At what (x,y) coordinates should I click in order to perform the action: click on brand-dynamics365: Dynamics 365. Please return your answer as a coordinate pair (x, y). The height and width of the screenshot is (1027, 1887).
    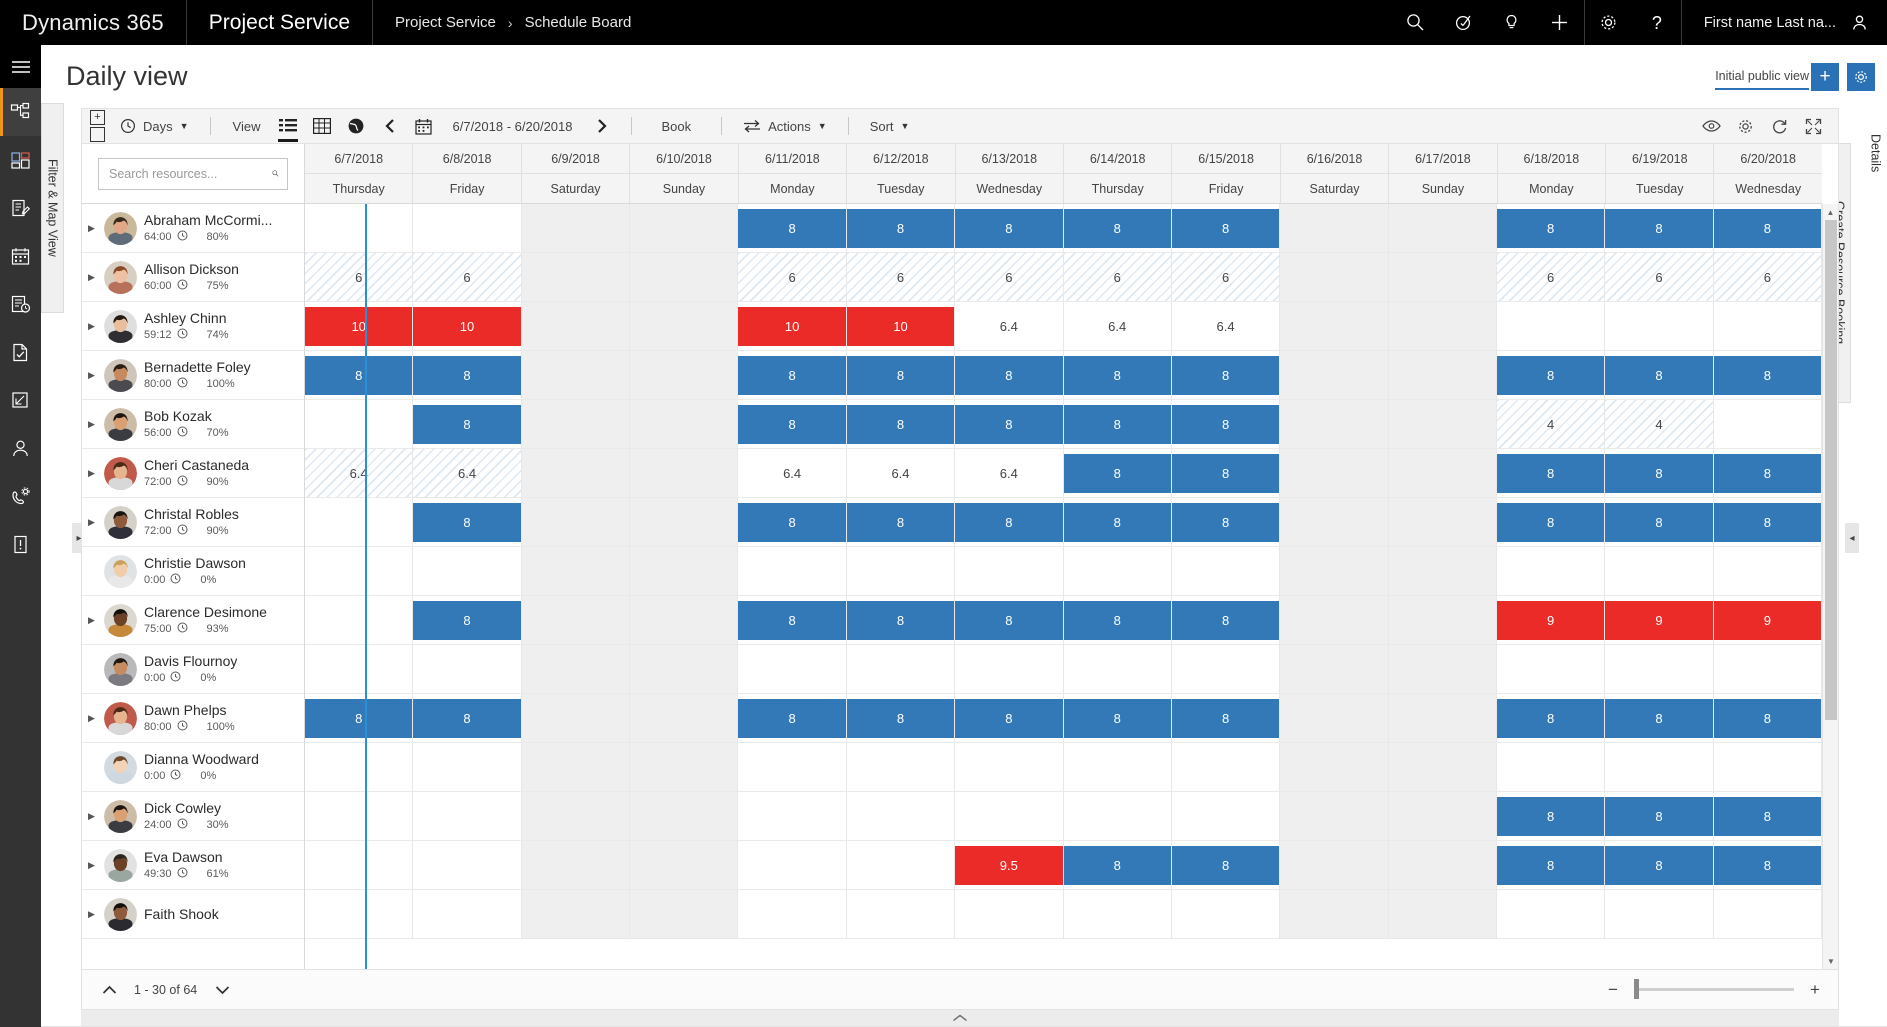
    Looking at the image, I should click on (93, 22).